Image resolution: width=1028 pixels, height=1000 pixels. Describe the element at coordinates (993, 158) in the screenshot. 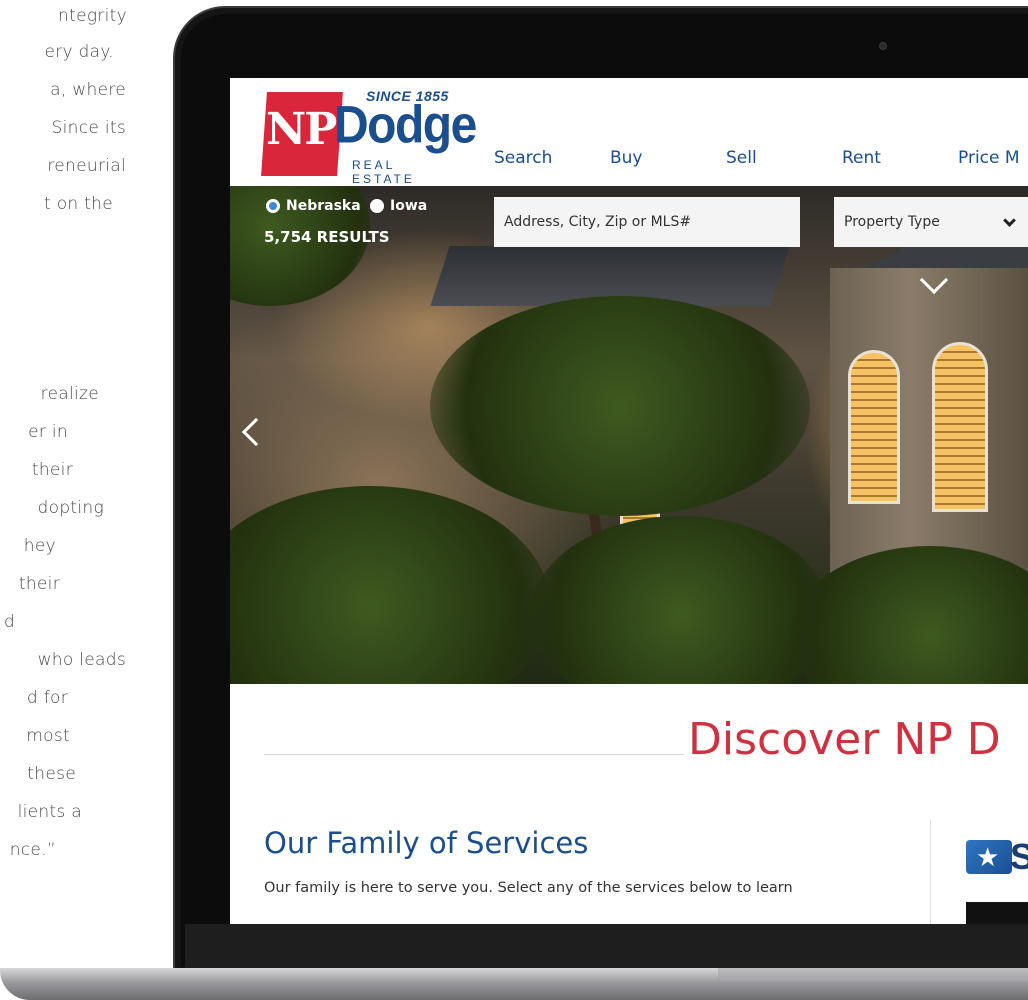

I see `nav-item-price: Price M` at that location.